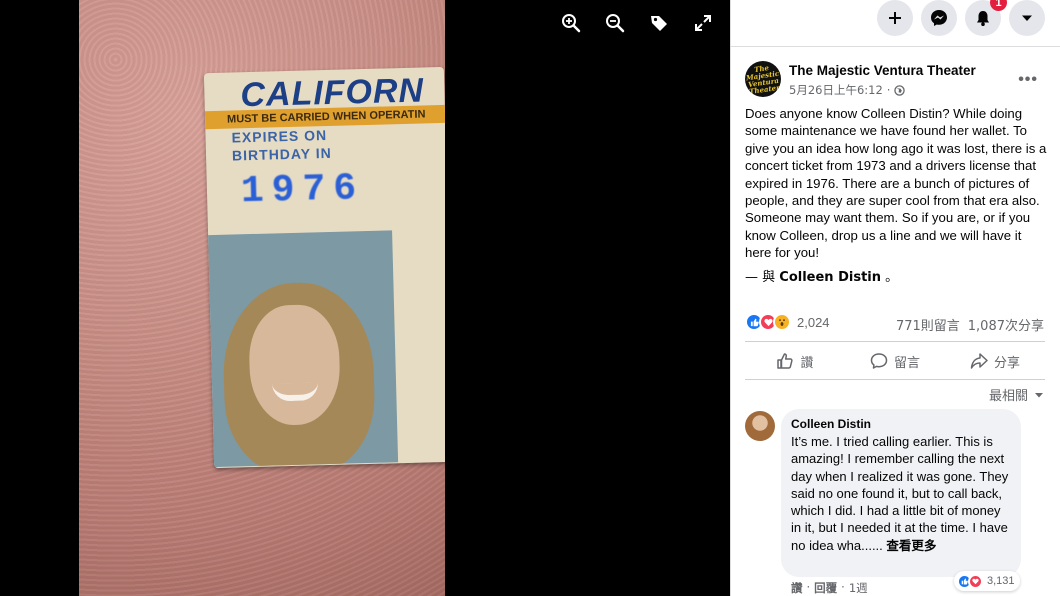 The width and height of the screenshot is (1060, 596). Describe the element at coordinates (928, 324) in the screenshot. I see `comments-count: 771則留言` at that location.